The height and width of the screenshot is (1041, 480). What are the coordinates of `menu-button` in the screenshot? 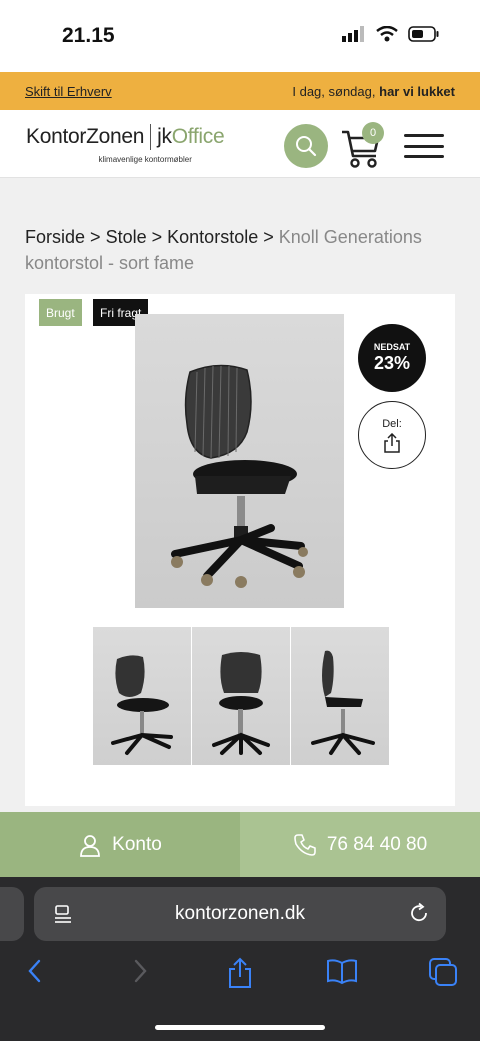 It's located at (424, 146).